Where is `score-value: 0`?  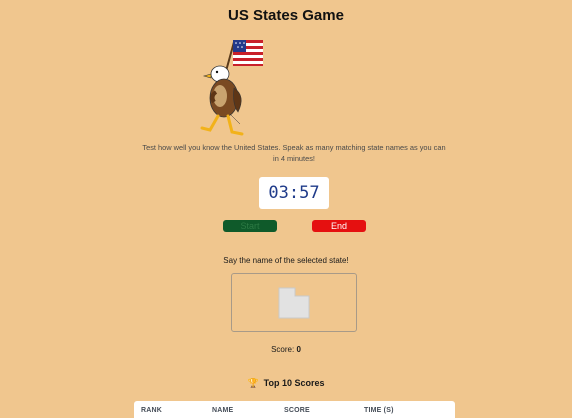 score-value: 0 is located at coordinates (298, 349).